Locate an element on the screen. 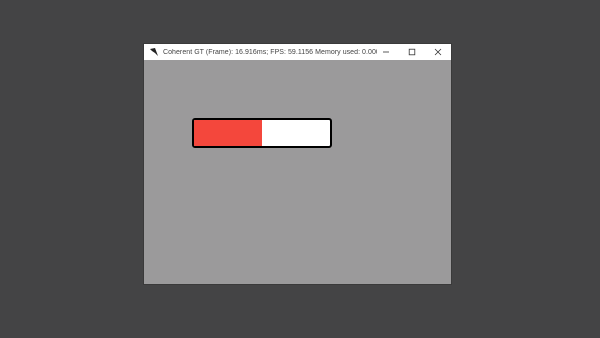 The image size is (600, 338). close-icon is located at coordinates (438, 52).